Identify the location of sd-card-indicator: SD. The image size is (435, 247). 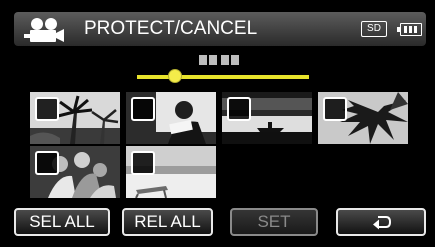
(374, 29).